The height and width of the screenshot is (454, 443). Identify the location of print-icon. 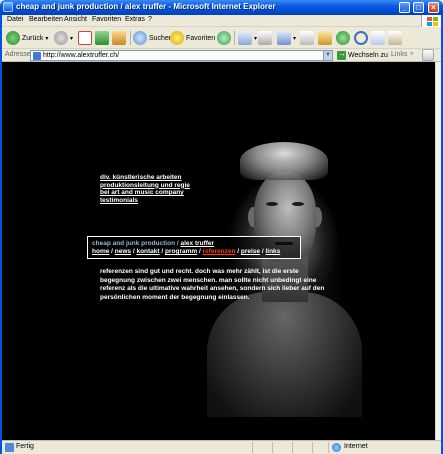
(265, 38).